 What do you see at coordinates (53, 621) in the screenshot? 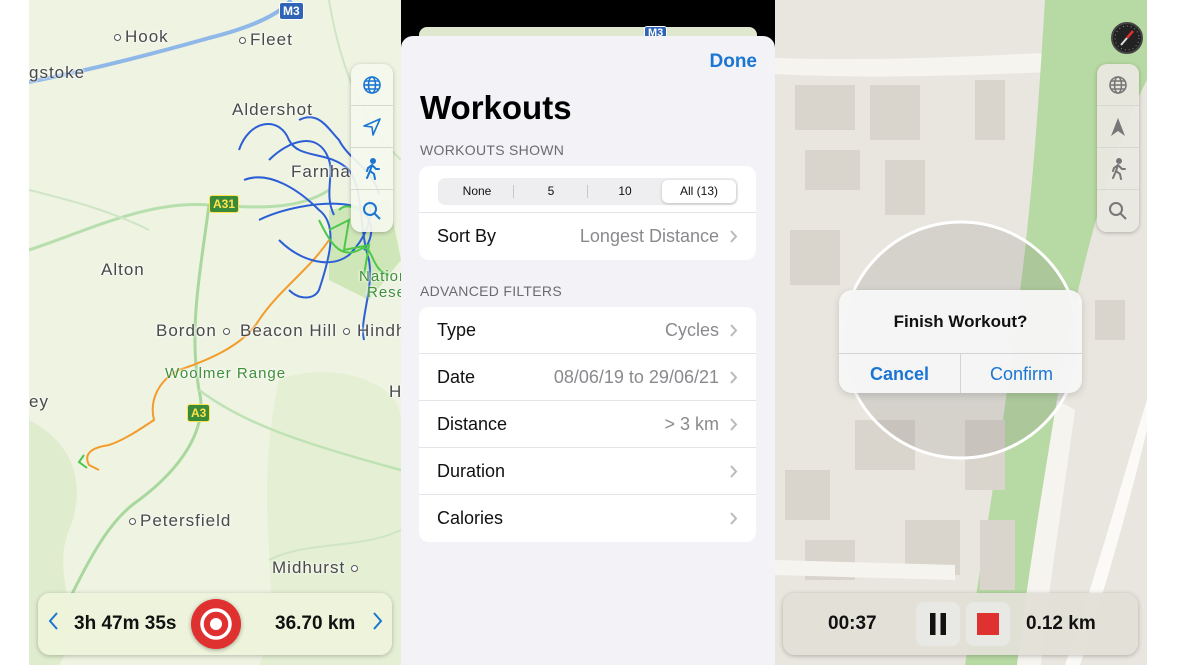
I see `chevron-left-icon` at bounding box center [53, 621].